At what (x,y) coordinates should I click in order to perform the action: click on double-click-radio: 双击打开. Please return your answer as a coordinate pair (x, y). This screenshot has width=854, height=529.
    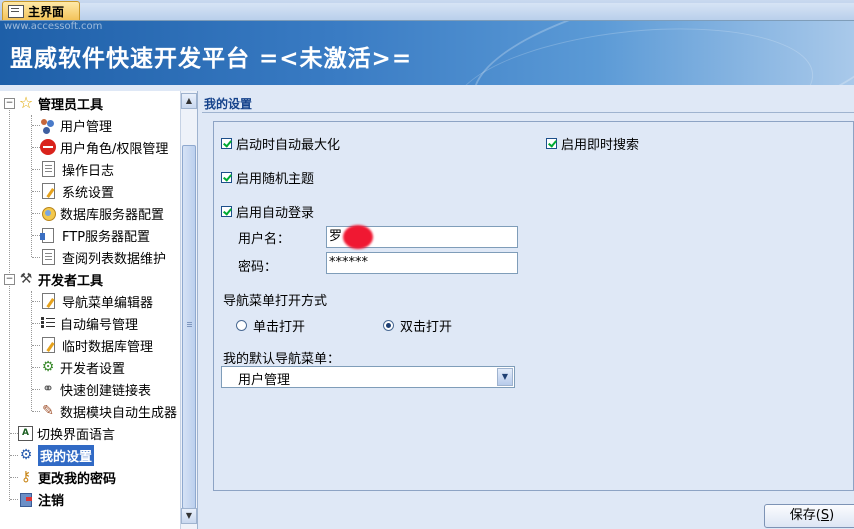
    Looking at the image, I should click on (417, 325).